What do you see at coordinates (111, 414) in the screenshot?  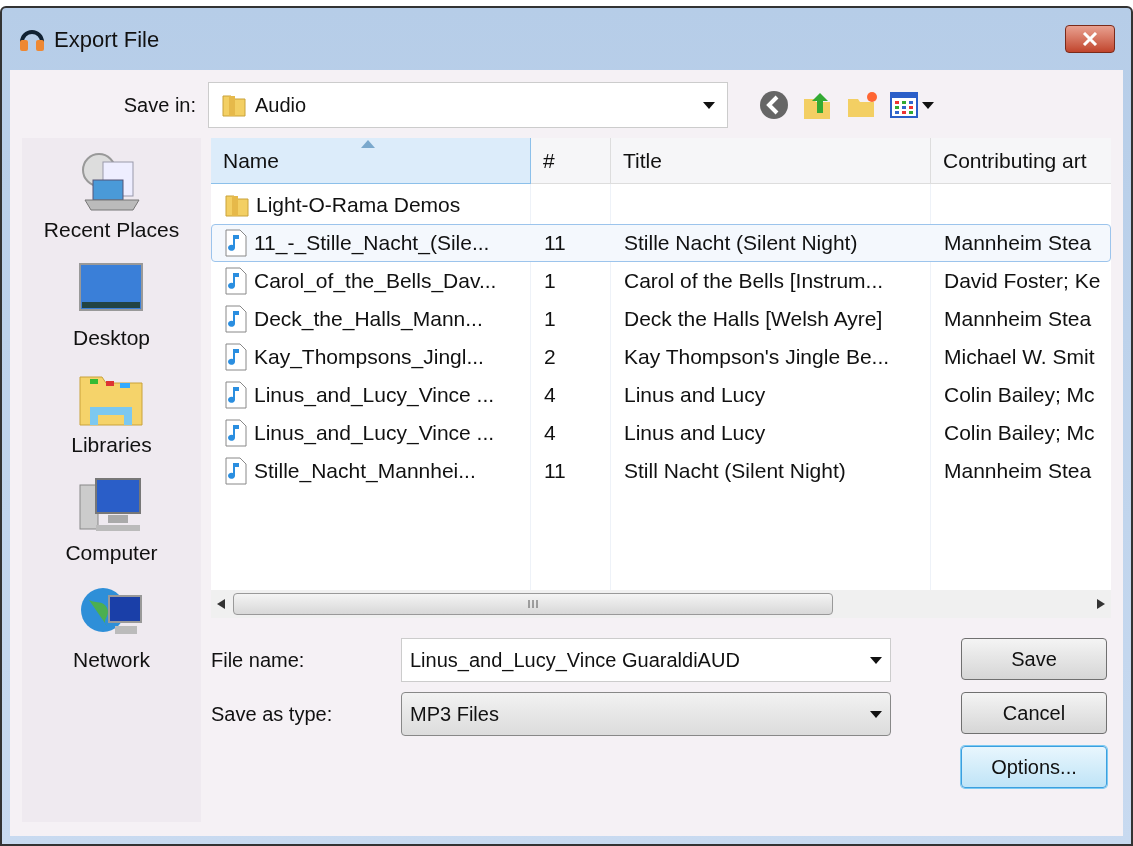 I see `places-item: Libraries` at bounding box center [111, 414].